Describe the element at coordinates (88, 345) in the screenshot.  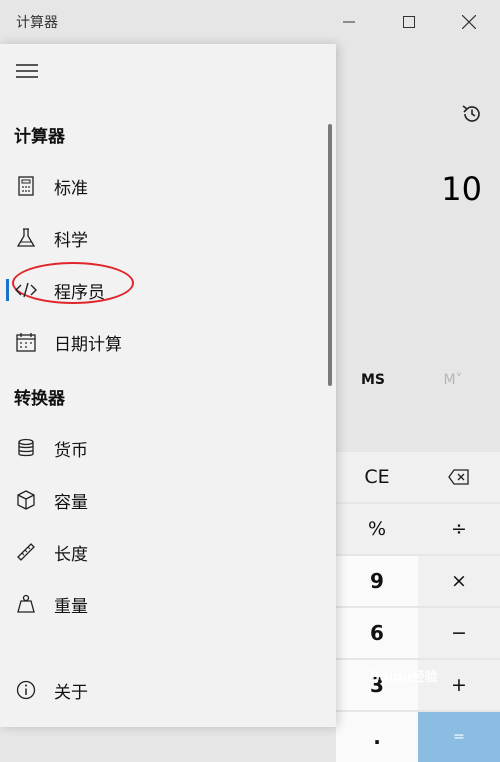
I see `nav-item-label: 日期计算` at that location.